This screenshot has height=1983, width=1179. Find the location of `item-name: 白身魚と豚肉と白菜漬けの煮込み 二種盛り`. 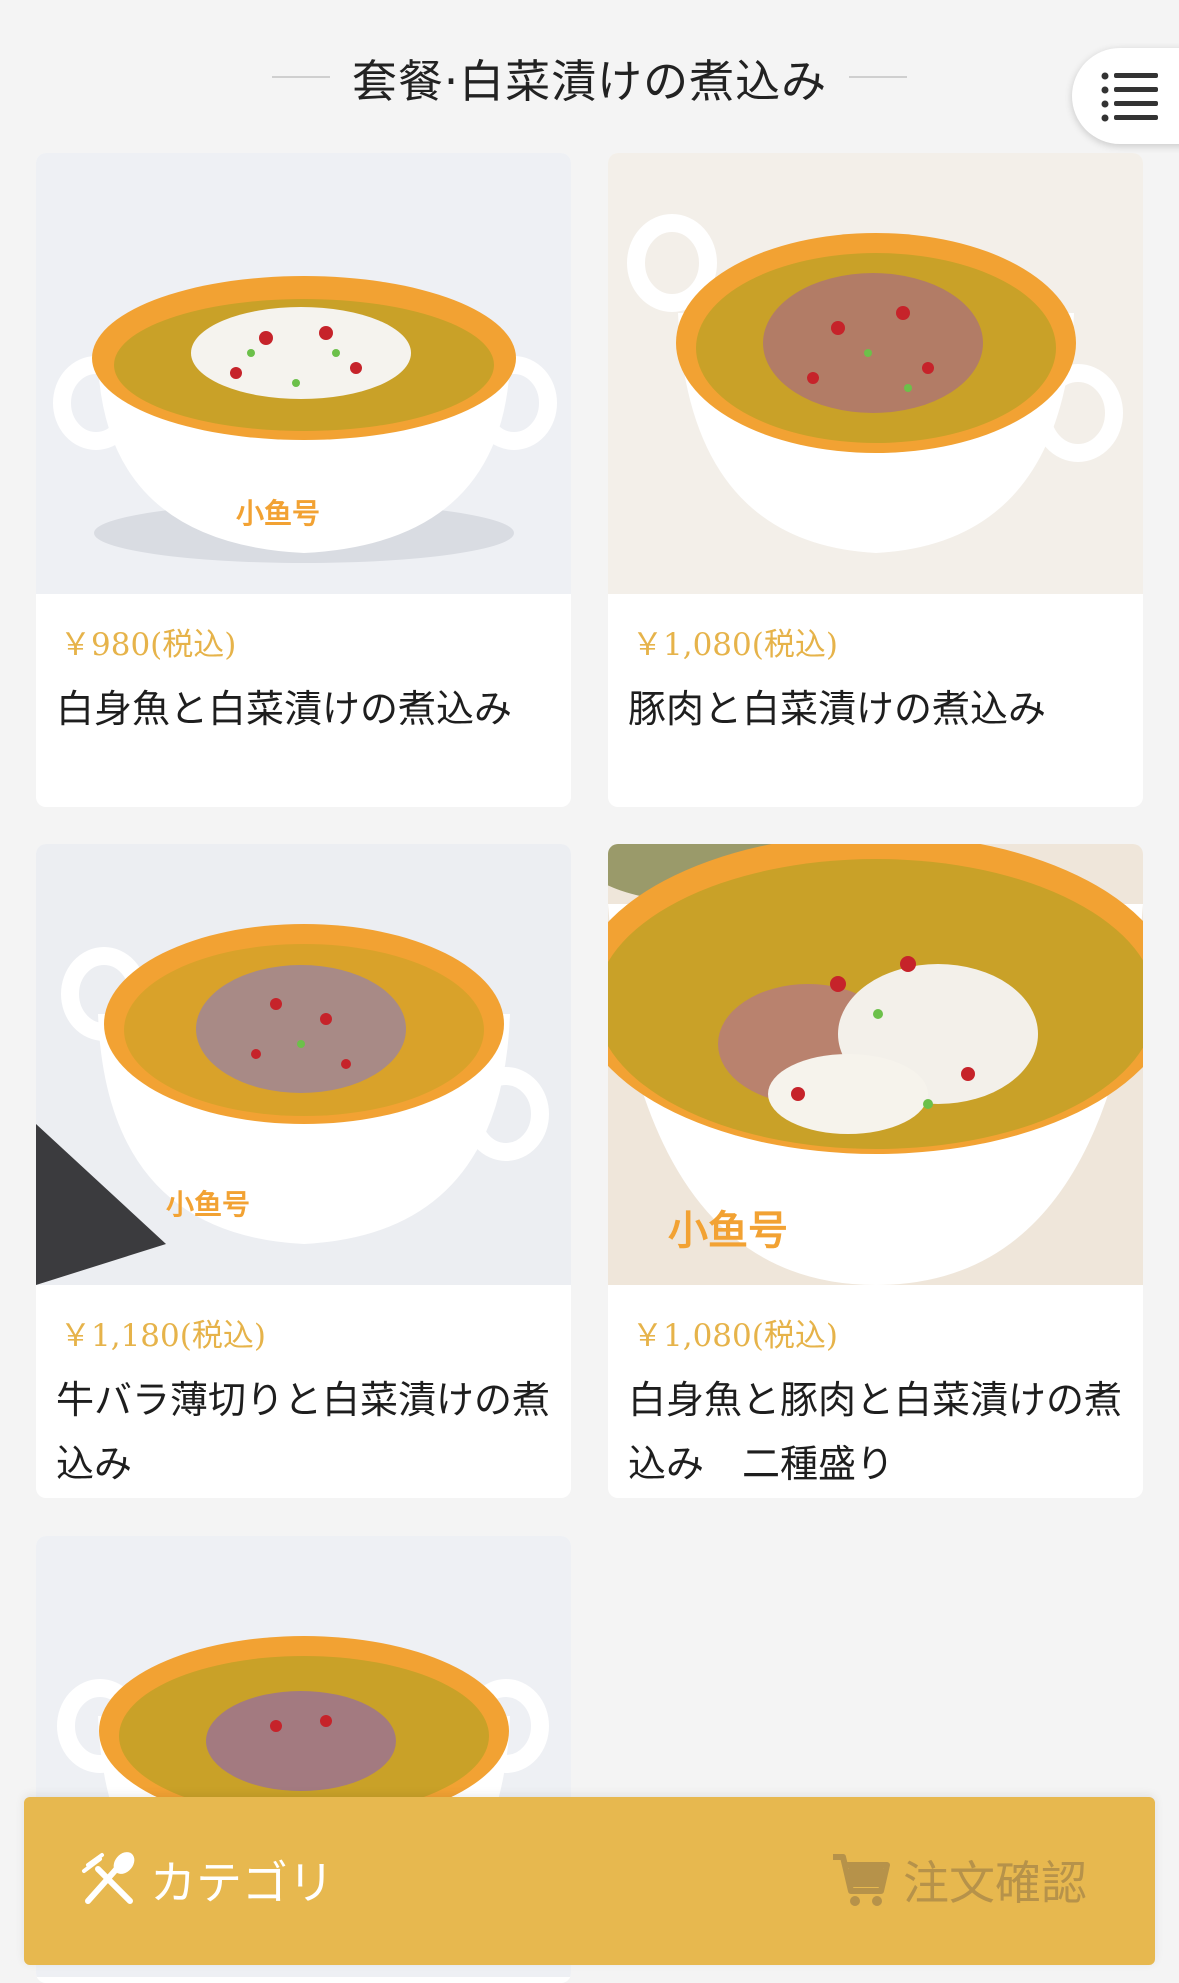

item-name: 白身魚と豚肉と白菜漬けの煮込み 二種盛り is located at coordinates (875, 1432).